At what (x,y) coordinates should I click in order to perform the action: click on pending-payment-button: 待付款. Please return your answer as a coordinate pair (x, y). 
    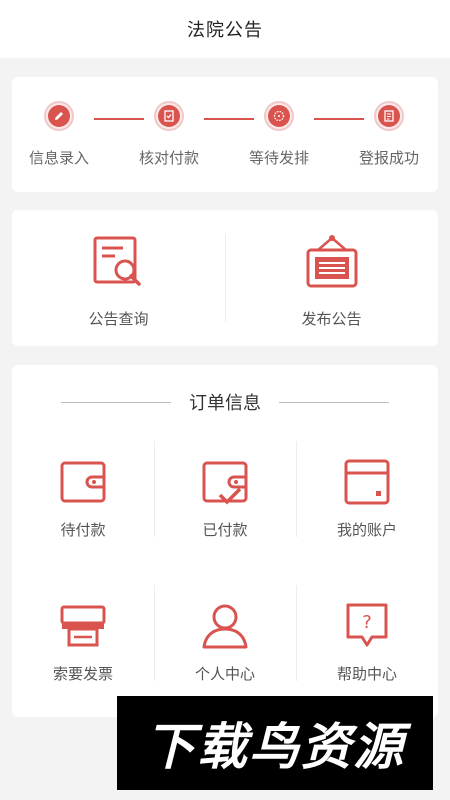
    Looking at the image, I should click on (83, 504).